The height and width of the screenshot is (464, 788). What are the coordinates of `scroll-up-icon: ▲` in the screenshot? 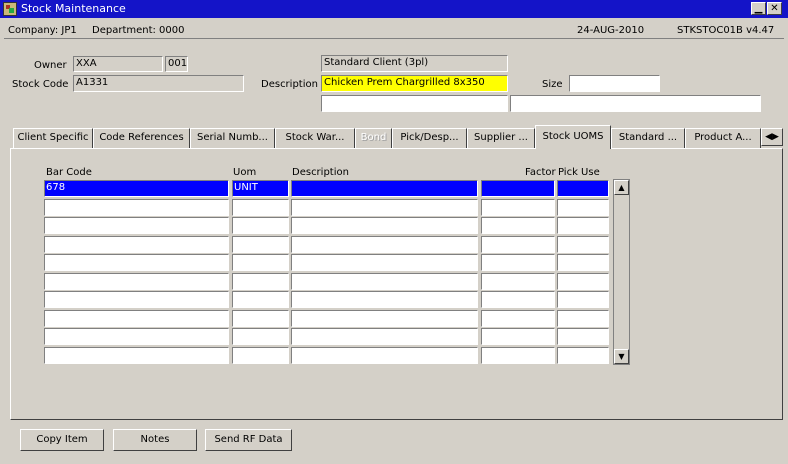 It's located at (621, 187).